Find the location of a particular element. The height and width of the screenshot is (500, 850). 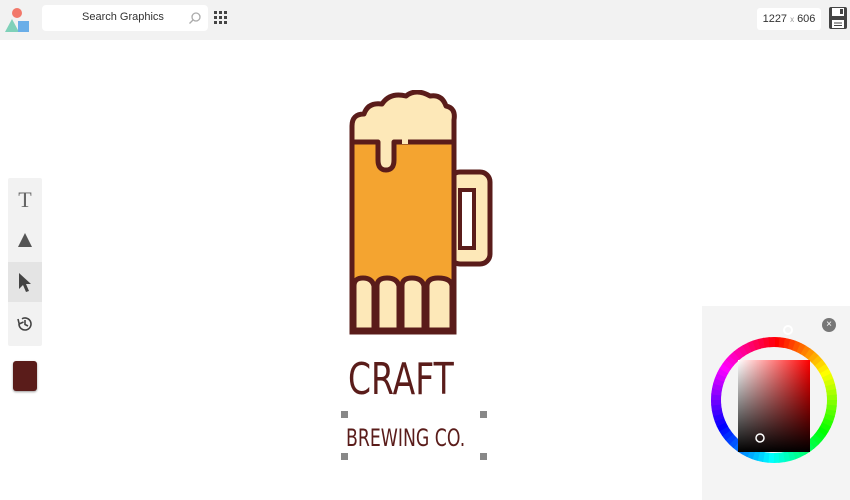

canvas-width: 1227 is located at coordinates (775, 19).